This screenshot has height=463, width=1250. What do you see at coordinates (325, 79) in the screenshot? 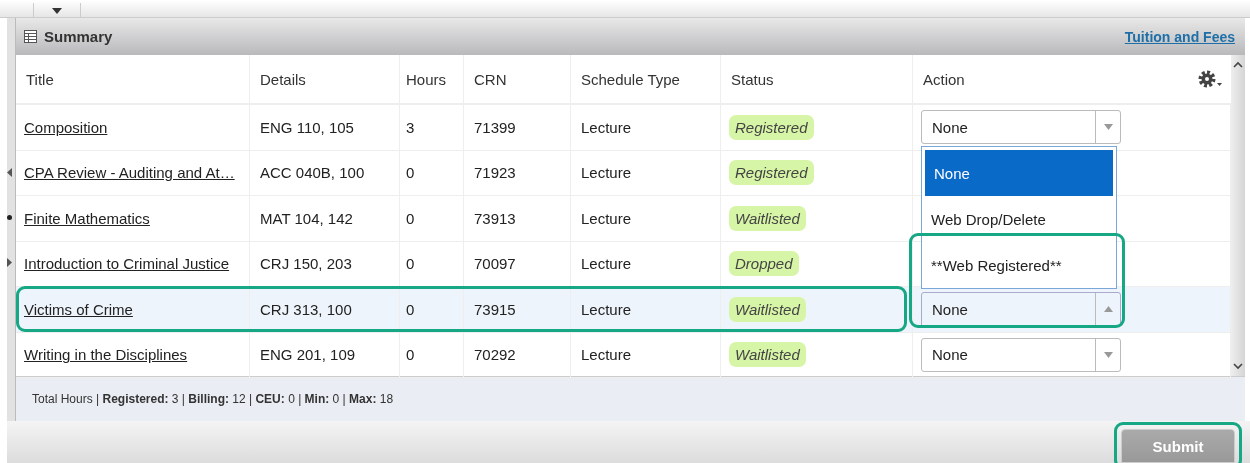
I see `column-header: Details` at bounding box center [325, 79].